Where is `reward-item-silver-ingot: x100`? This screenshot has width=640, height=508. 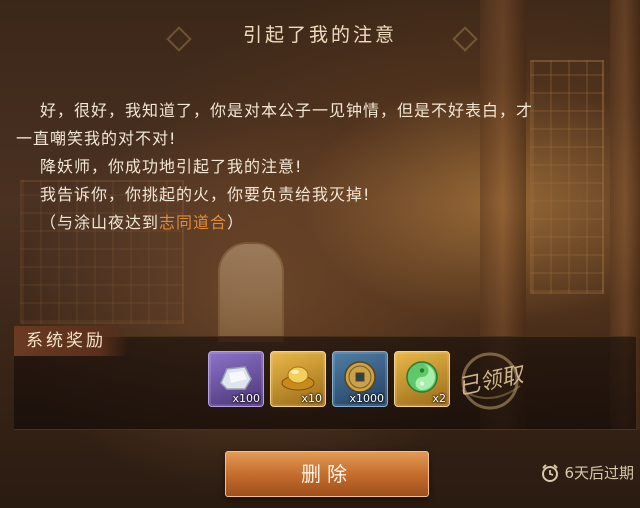
reward-item-silver-ingot: x100 is located at coordinates (236, 379).